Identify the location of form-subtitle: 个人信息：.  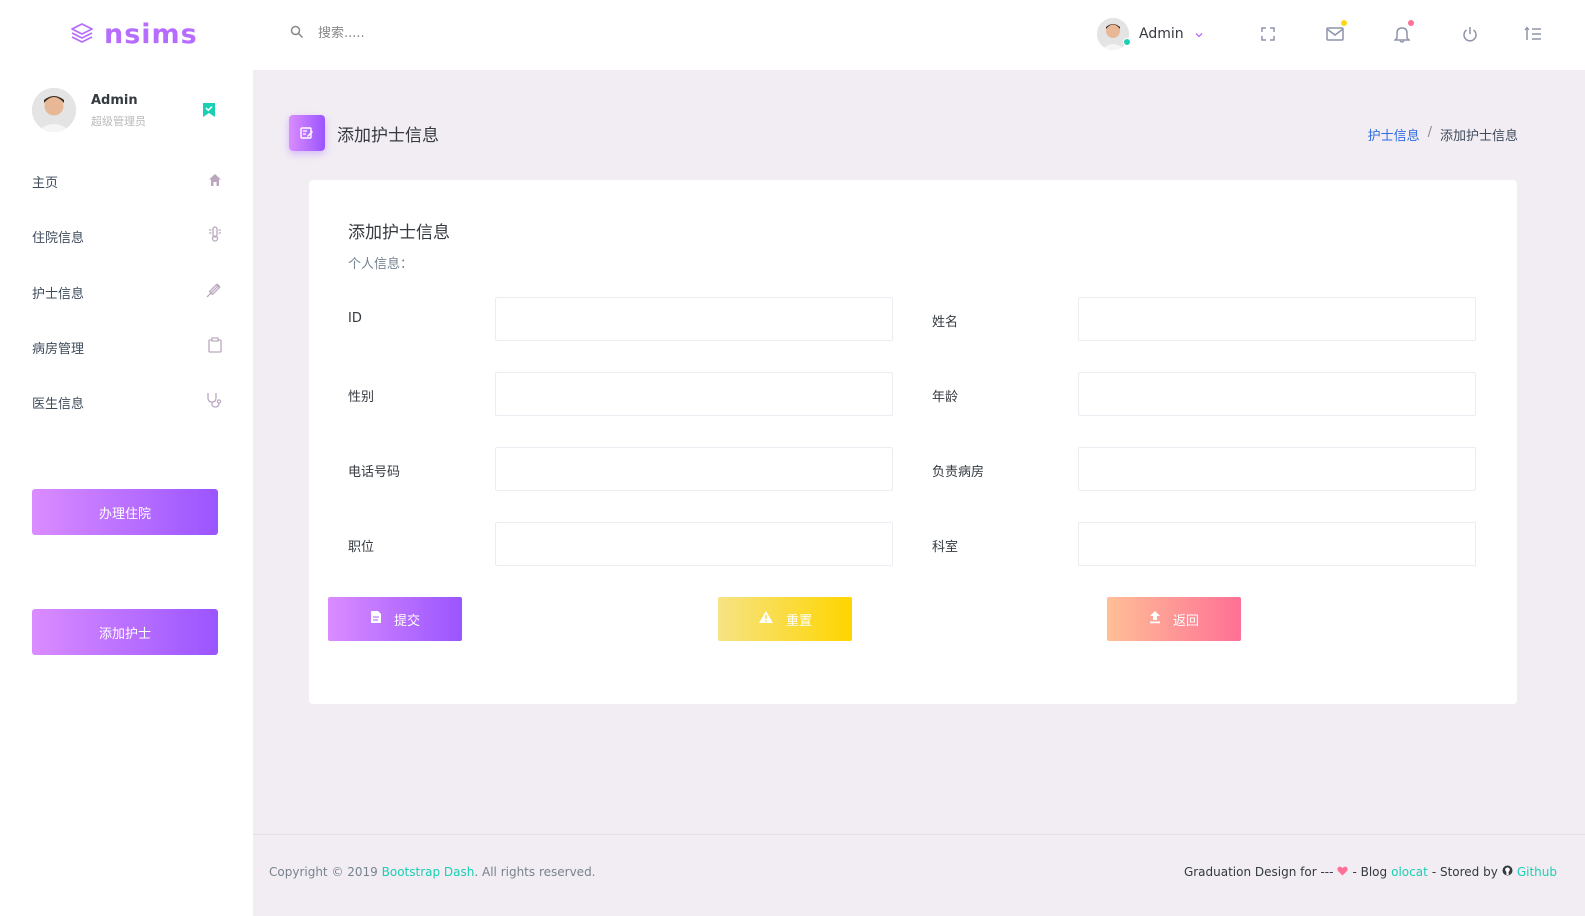
(381, 264).